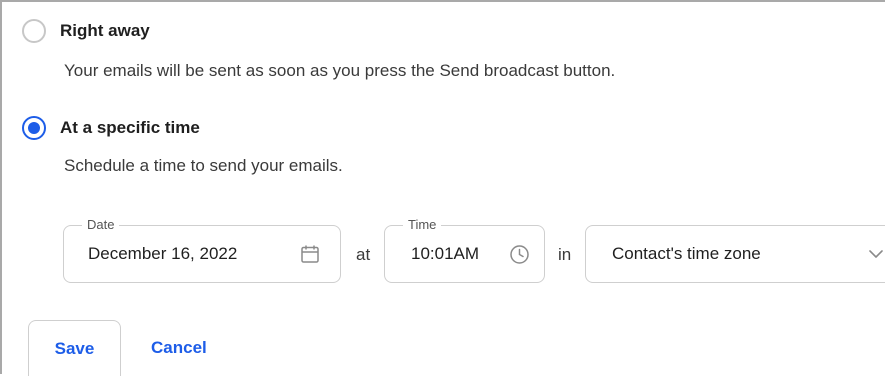 The width and height of the screenshot is (885, 376). Describe the element at coordinates (686, 253) in the screenshot. I see `timezone-value: Contact's time zone` at that location.